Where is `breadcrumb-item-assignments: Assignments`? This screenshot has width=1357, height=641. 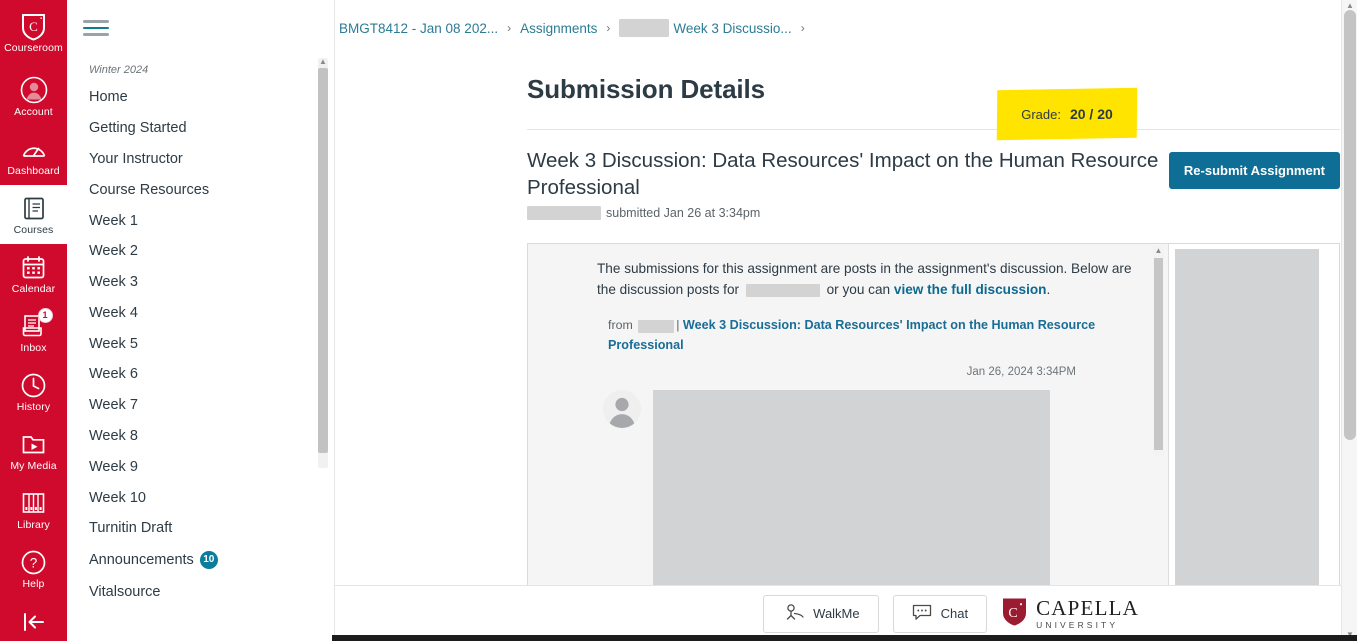 breadcrumb-item-assignments: Assignments is located at coordinates (558, 28).